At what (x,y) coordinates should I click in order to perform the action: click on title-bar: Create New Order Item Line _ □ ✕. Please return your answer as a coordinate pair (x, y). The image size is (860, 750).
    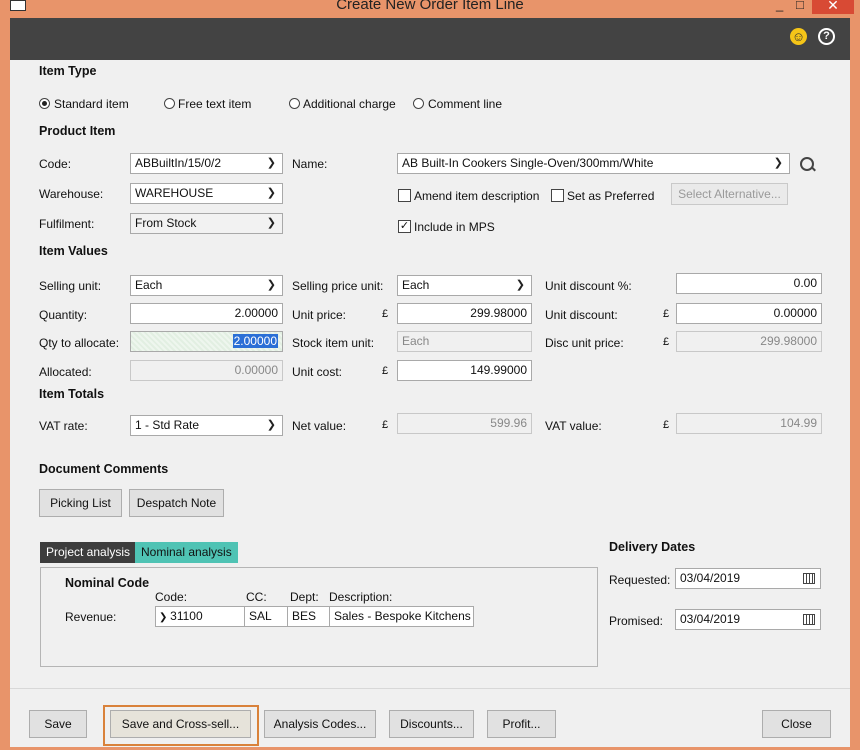
    Looking at the image, I should click on (430, 9).